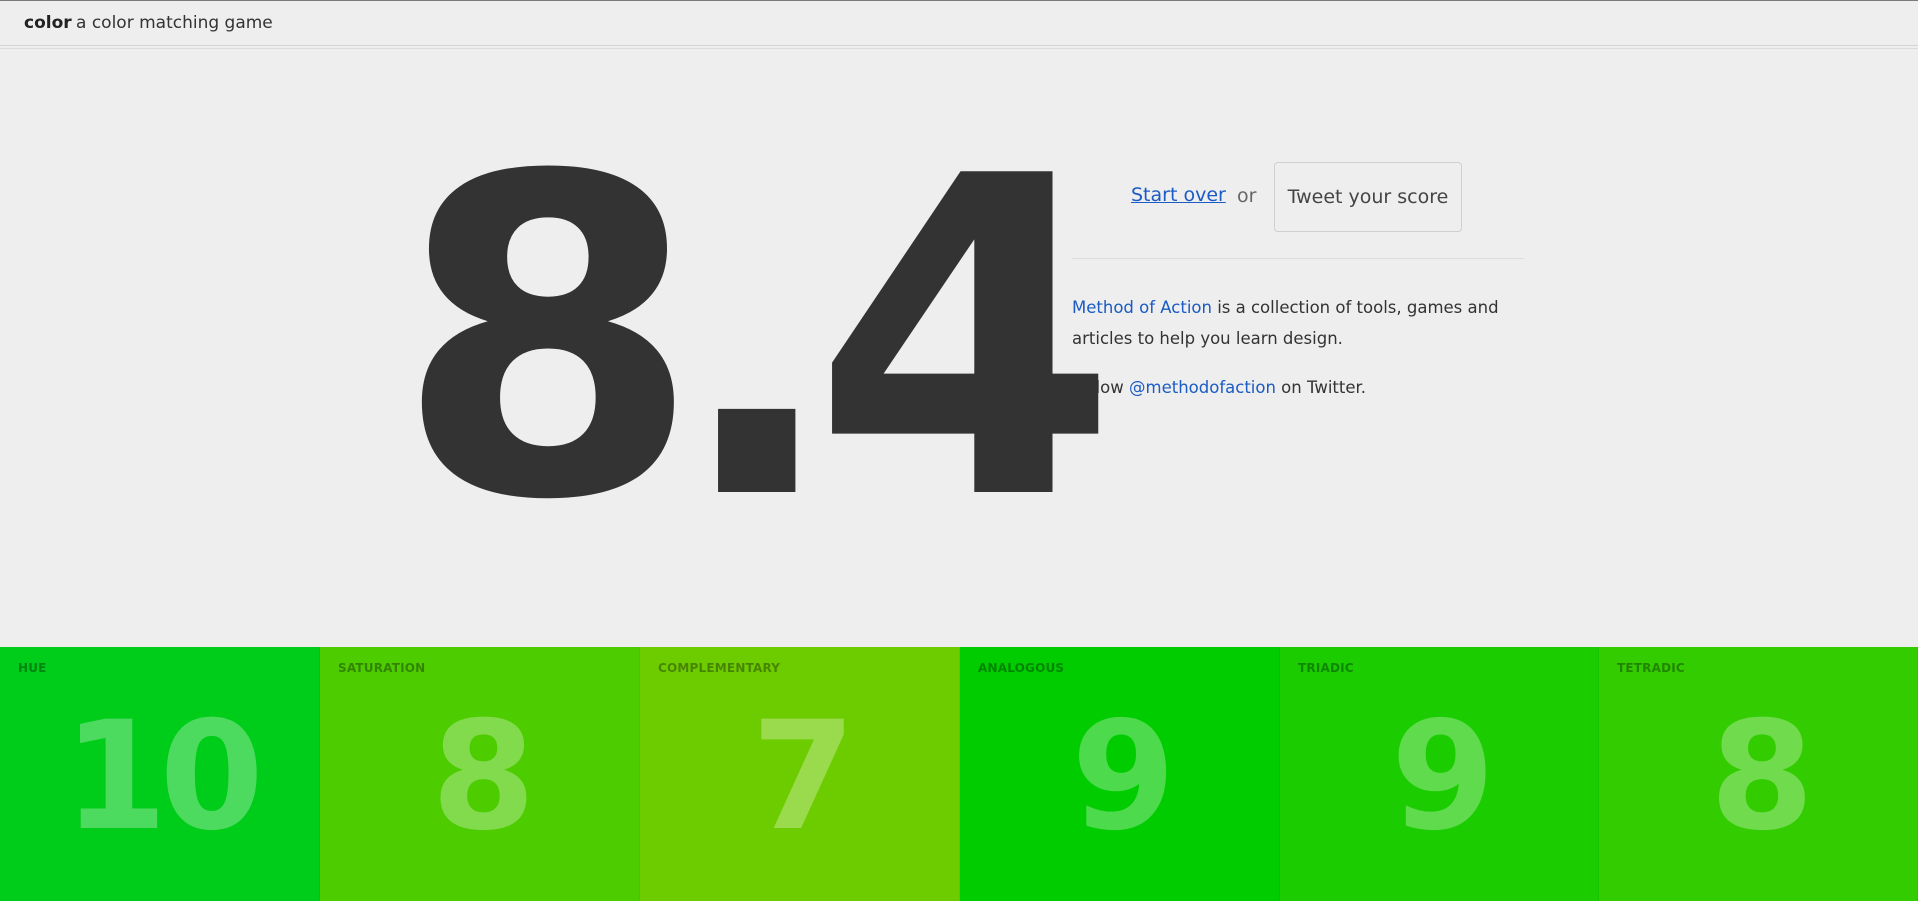 The height and width of the screenshot is (901, 1918). What do you see at coordinates (1326, 668) in the screenshot?
I see `tile-label: TRIADIC` at bounding box center [1326, 668].